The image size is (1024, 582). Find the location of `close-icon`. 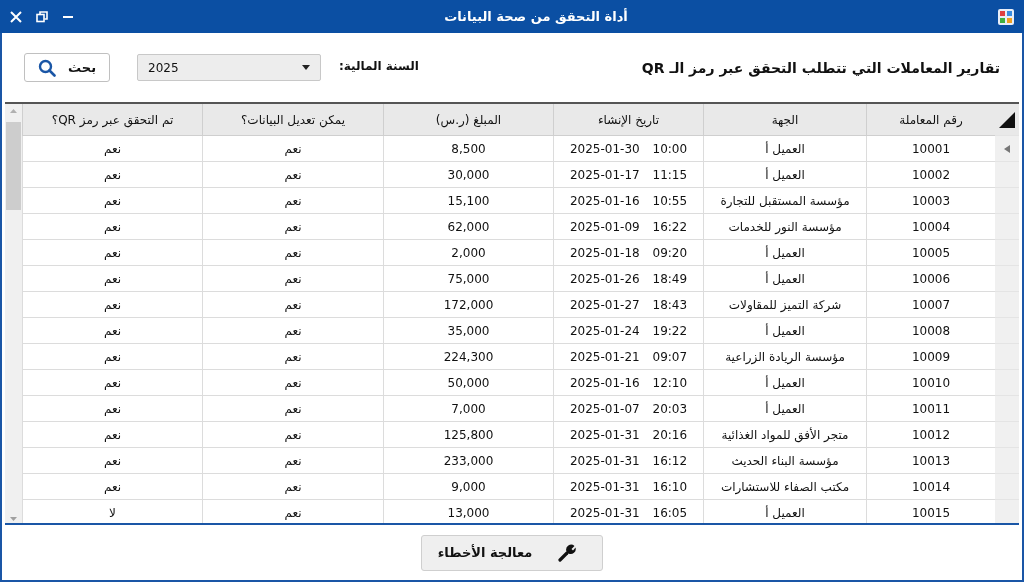

close-icon is located at coordinates (16, 16).